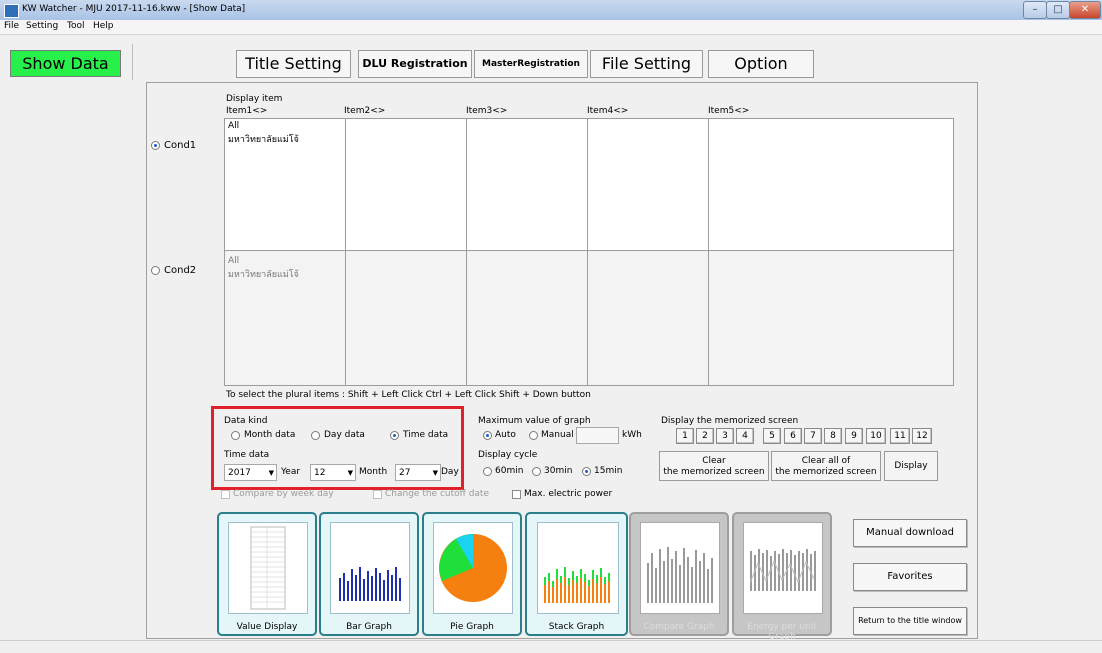 The width and height of the screenshot is (1102, 653). I want to click on cond2-item2-list, so click(406, 318).